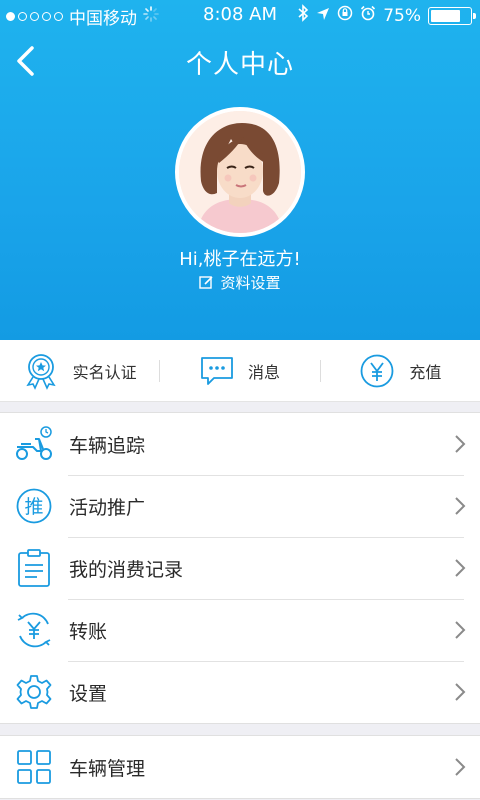  Describe the element at coordinates (107, 507) in the screenshot. I see `menu-item-label: 活动推广` at that location.